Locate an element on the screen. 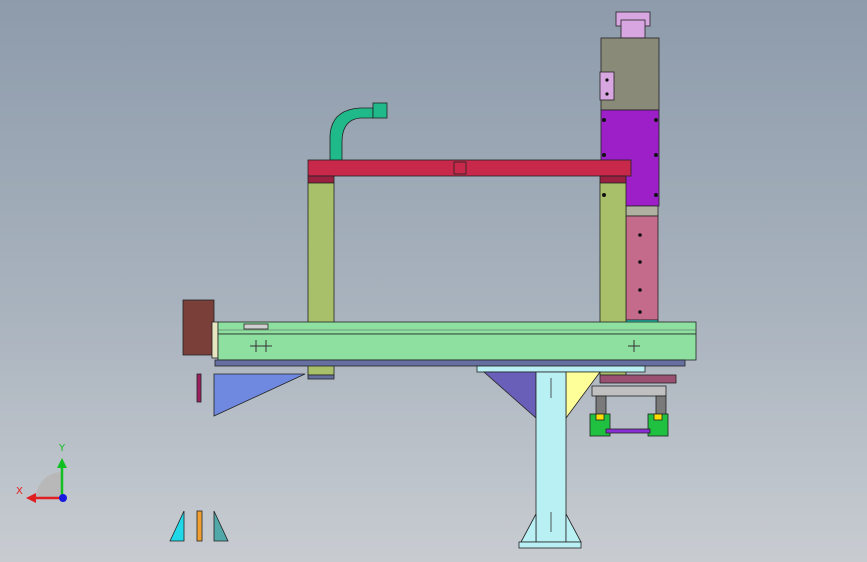 The image size is (867, 562). z-axis-bracket is located at coordinates (607, 86).